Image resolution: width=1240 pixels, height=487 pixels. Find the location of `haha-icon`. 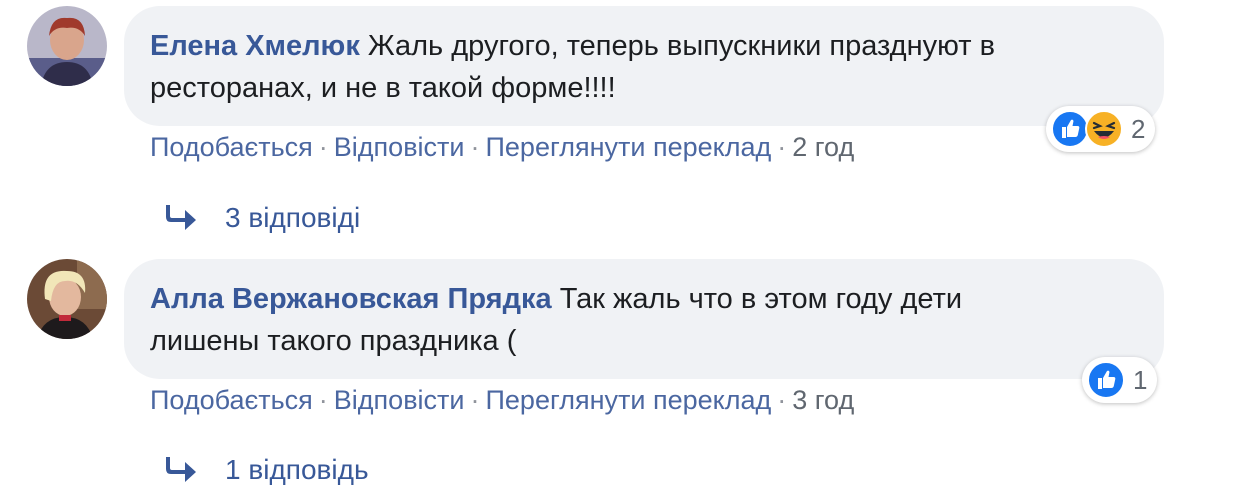

haha-icon is located at coordinates (1104, 129).